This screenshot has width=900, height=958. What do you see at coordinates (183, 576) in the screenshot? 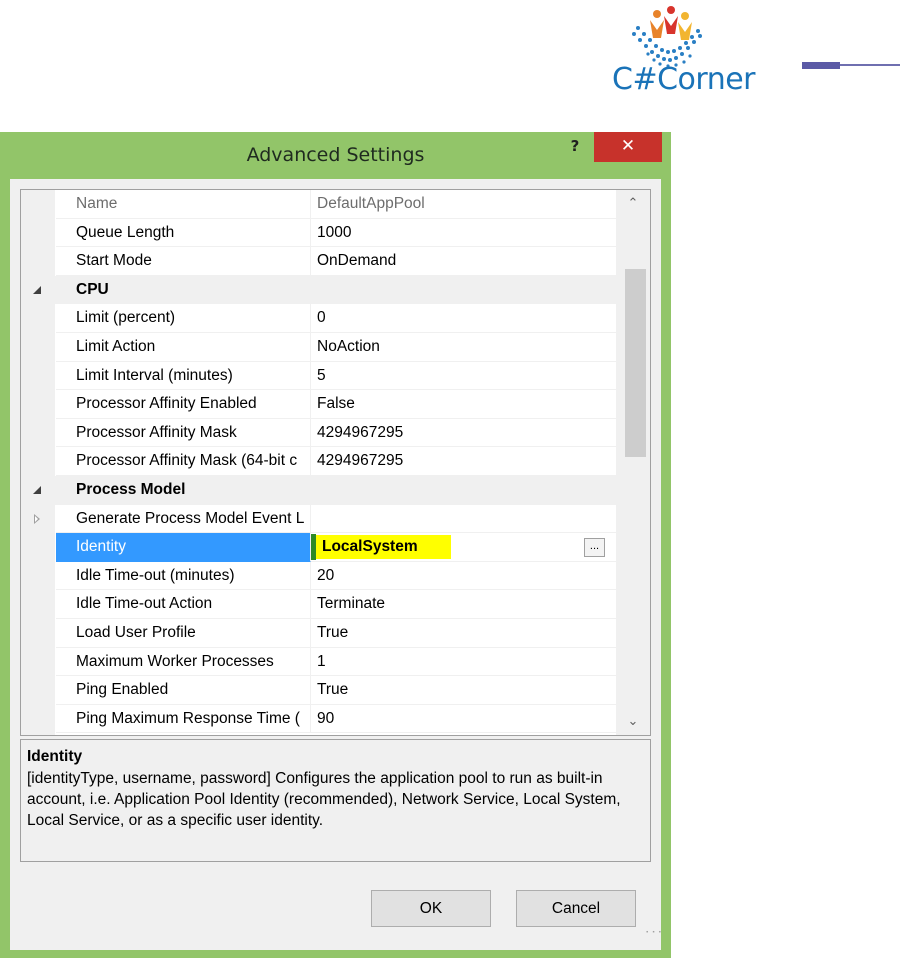
I see `property-name: Idle Time-out (minutes)` at bounding box center [183, 576].